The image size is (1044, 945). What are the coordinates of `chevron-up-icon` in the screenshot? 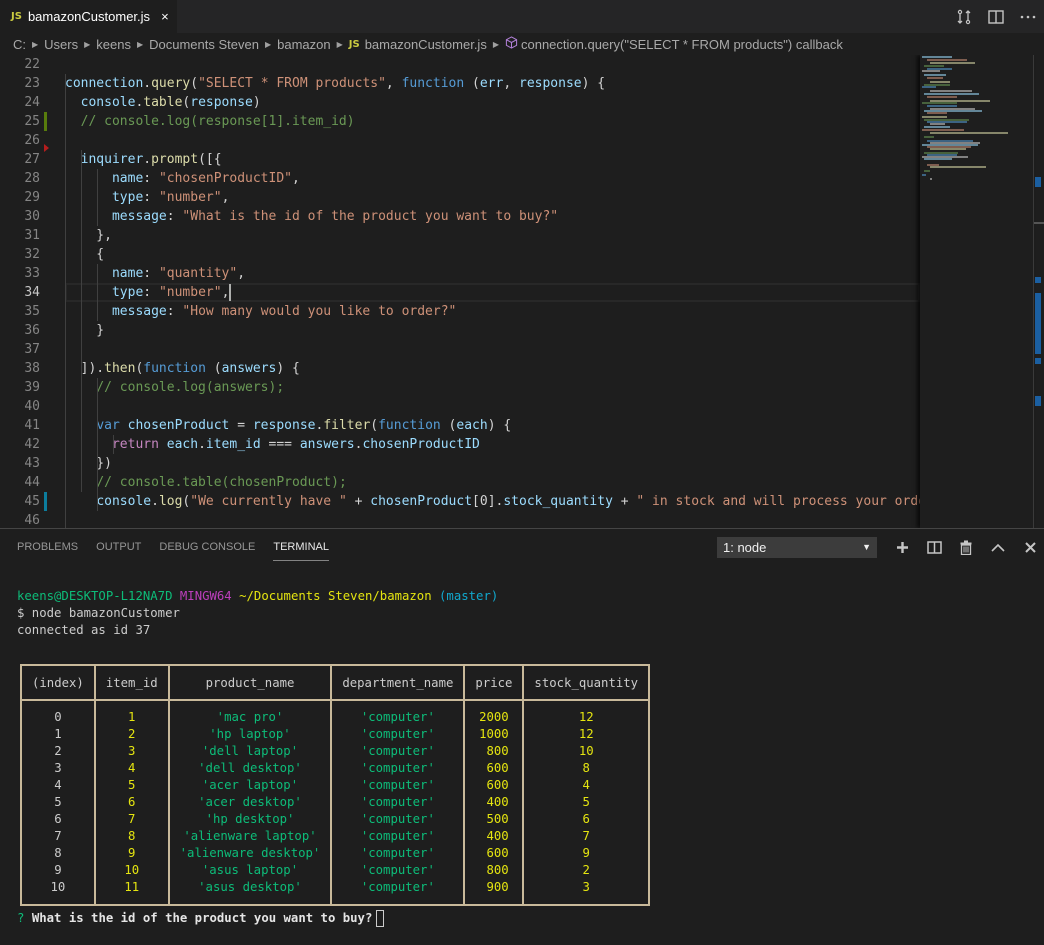 It's located at (998, 547).